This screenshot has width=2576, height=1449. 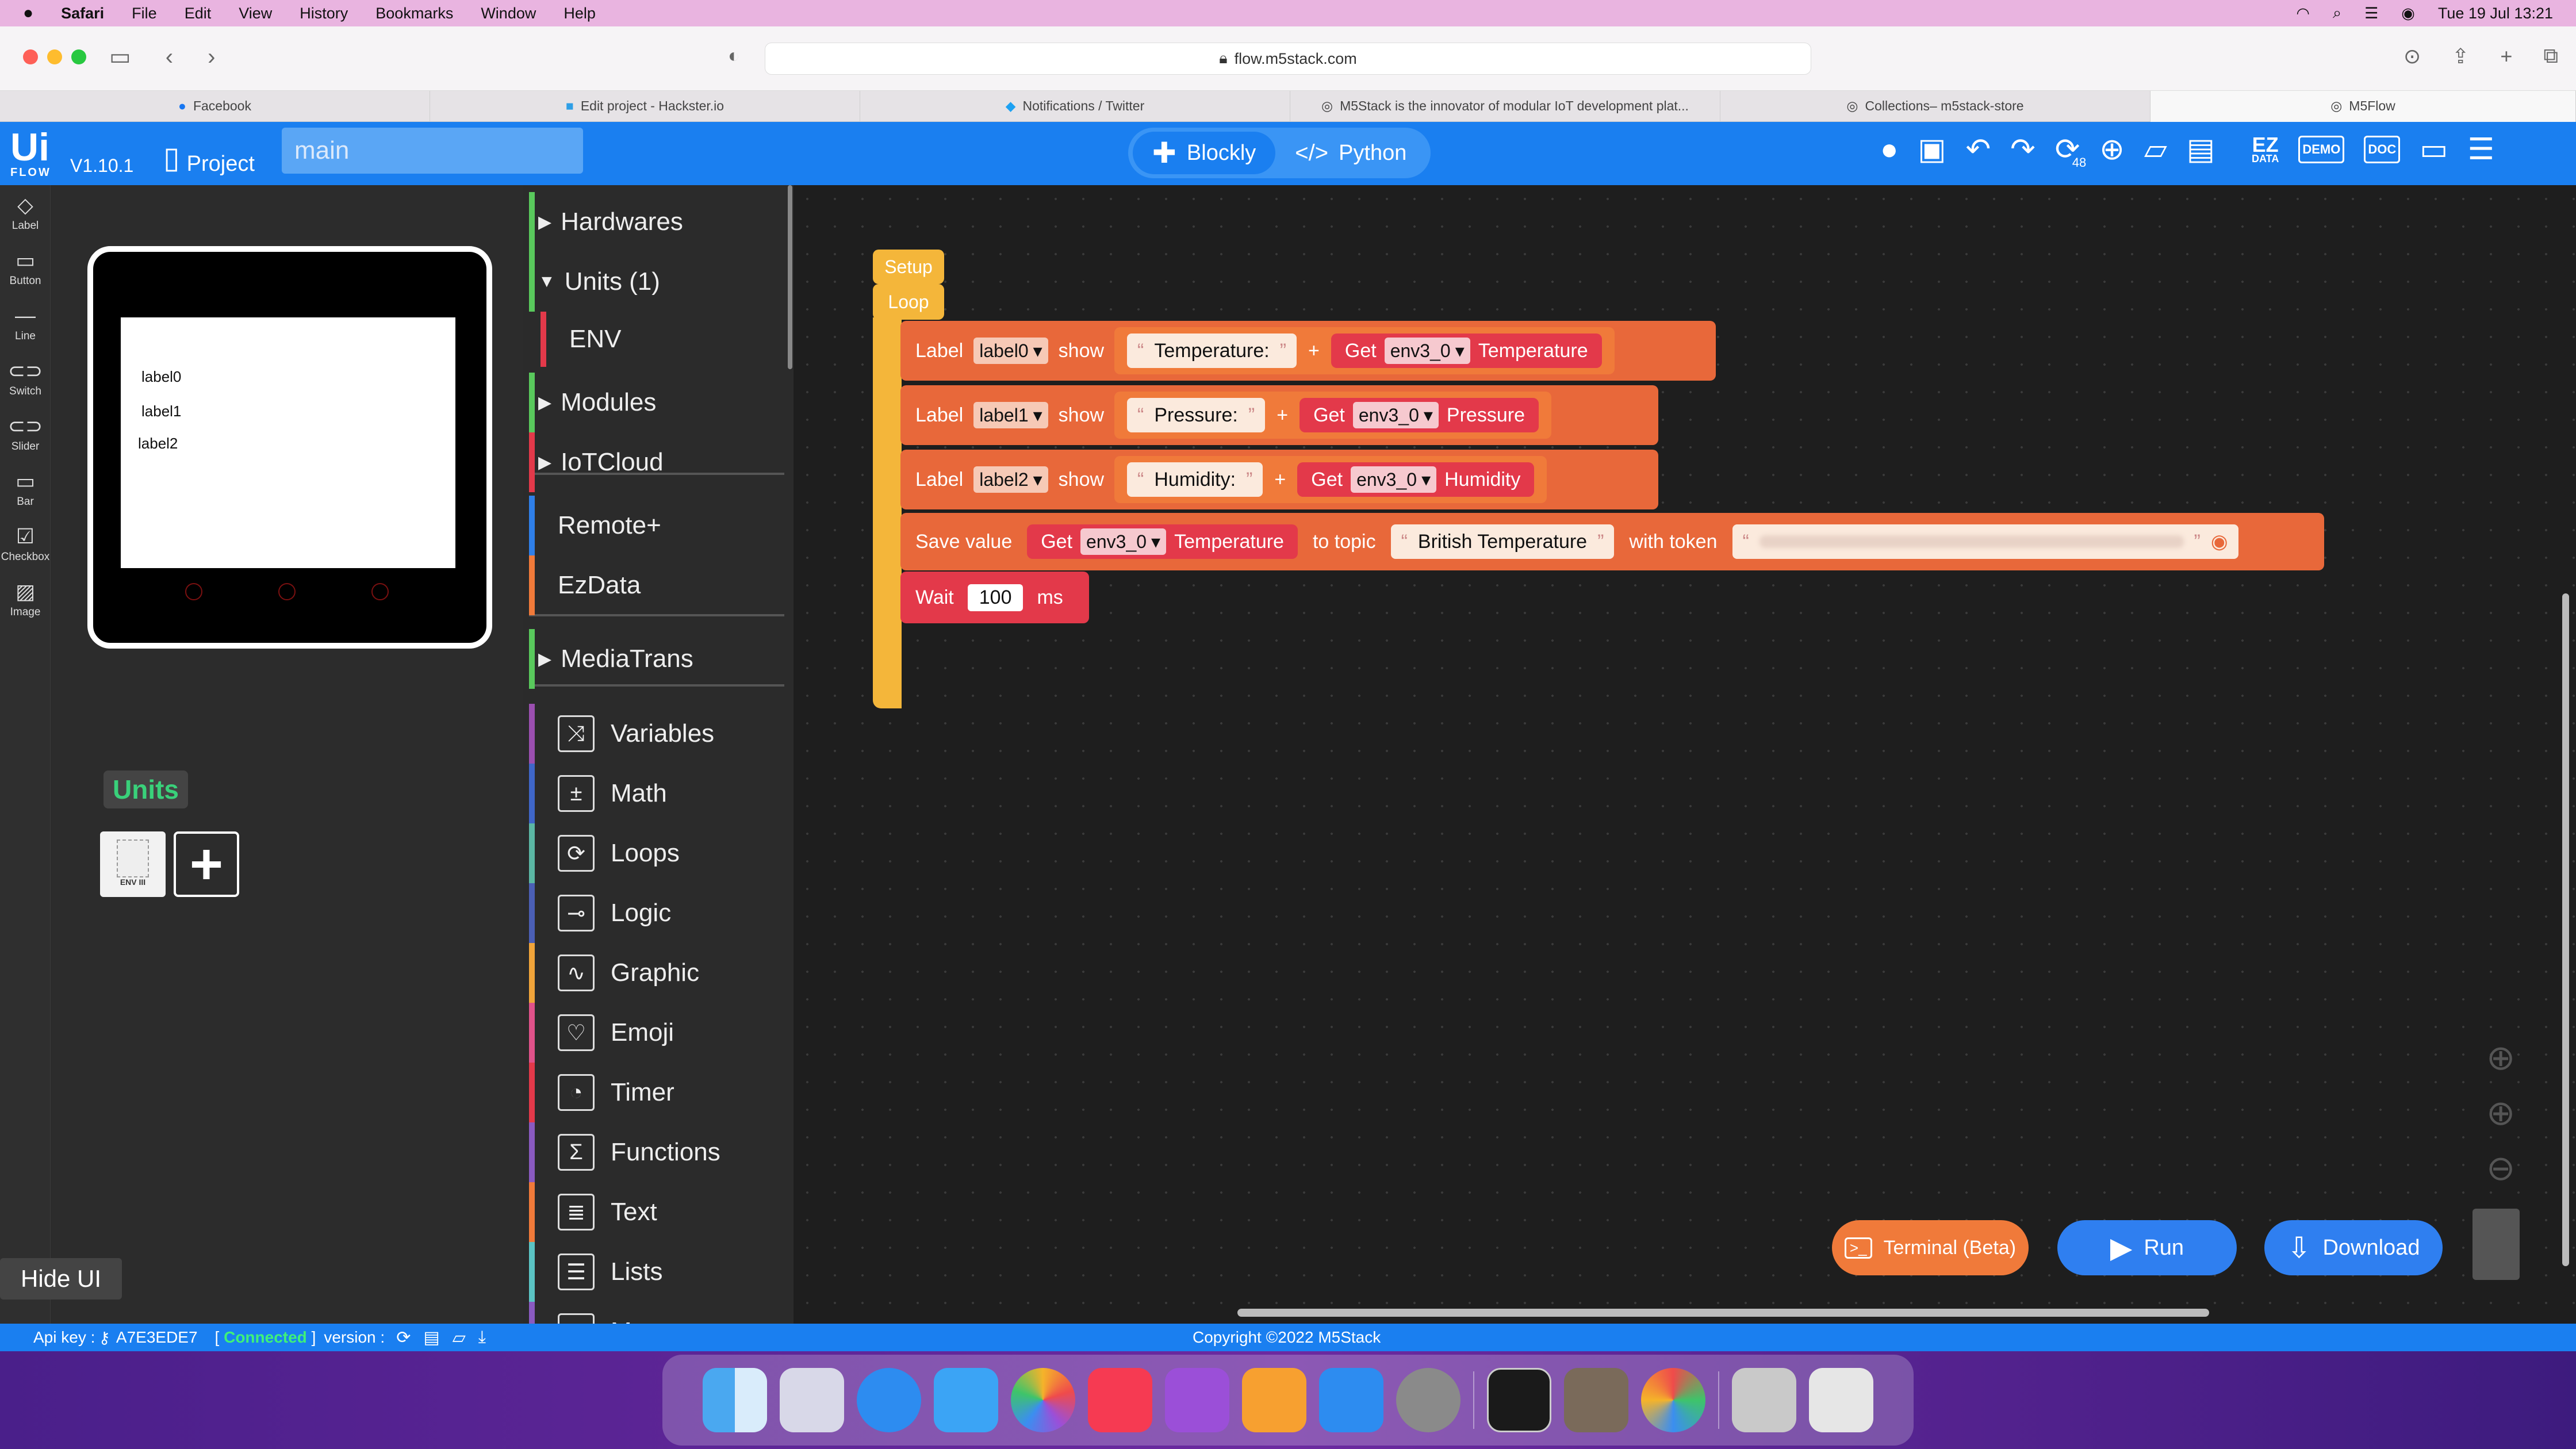 What do you see at coordinates (2070, 151) in the screenshot?
I see `refresh-icon: ⟳ 48` at bounding box center [2070, 151].